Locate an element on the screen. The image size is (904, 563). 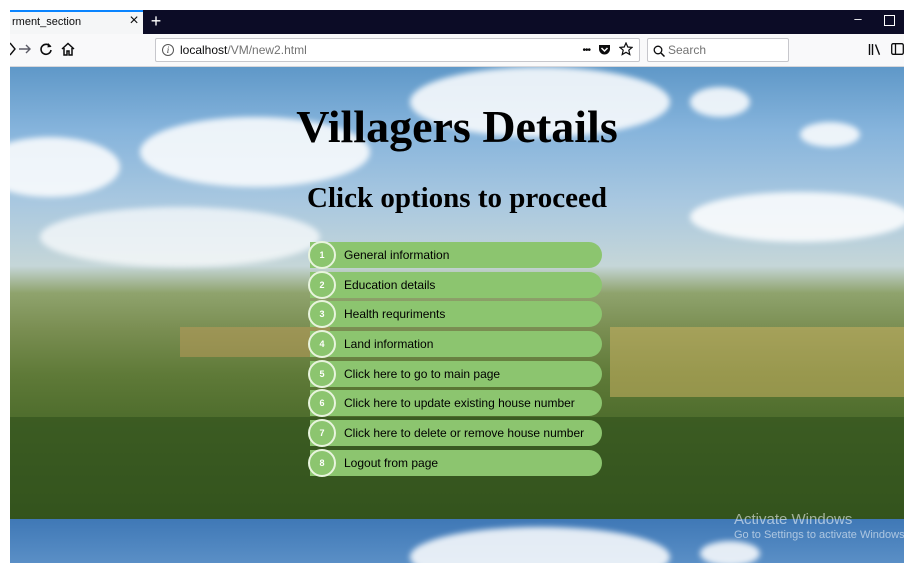
menu-item-label: Education details is located at coordinates (390, 284).